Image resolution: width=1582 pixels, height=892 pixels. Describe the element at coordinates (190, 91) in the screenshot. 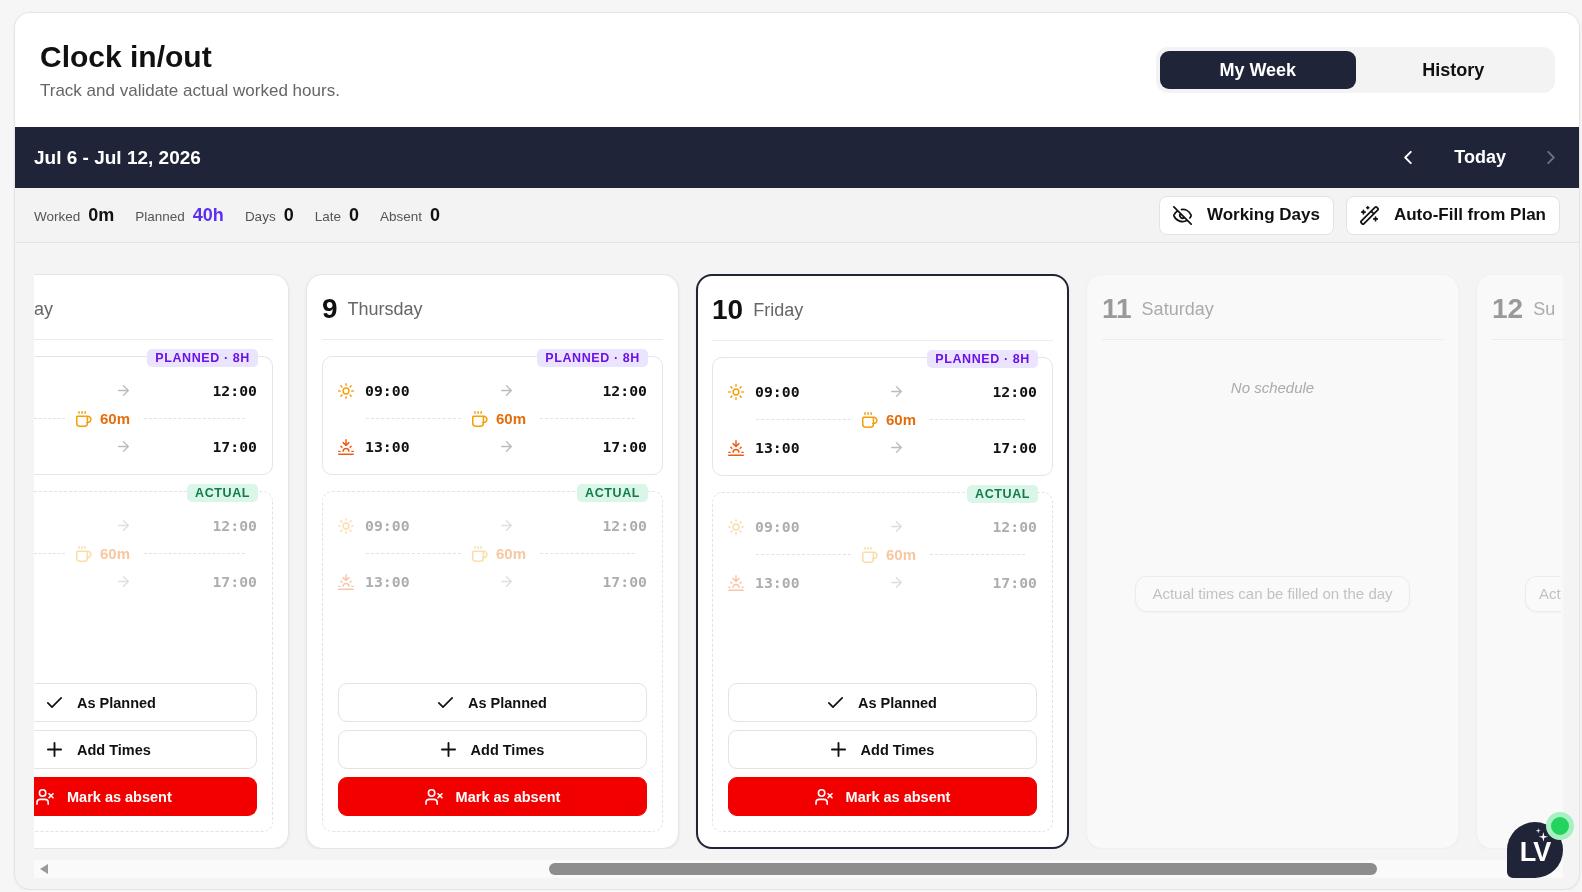

I see `page-subtitle: Track and validate actual worked hours.` at that location.